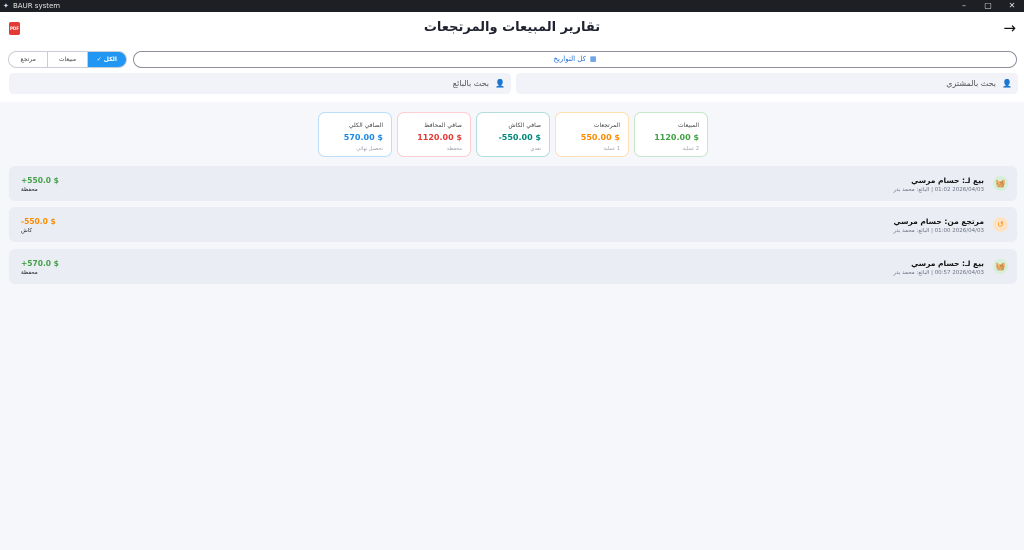  What do you see at coordinates (938, 231) in the screenshot?
I see `transaction-meta: 2026/04/03 01:00 | البائع: محمد بدر` at bounding box center [938, 231].